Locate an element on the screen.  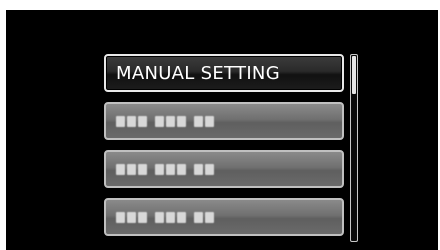
menu-item-manual-setting: MANUAL SETTING is located at coordinates (224, 73).